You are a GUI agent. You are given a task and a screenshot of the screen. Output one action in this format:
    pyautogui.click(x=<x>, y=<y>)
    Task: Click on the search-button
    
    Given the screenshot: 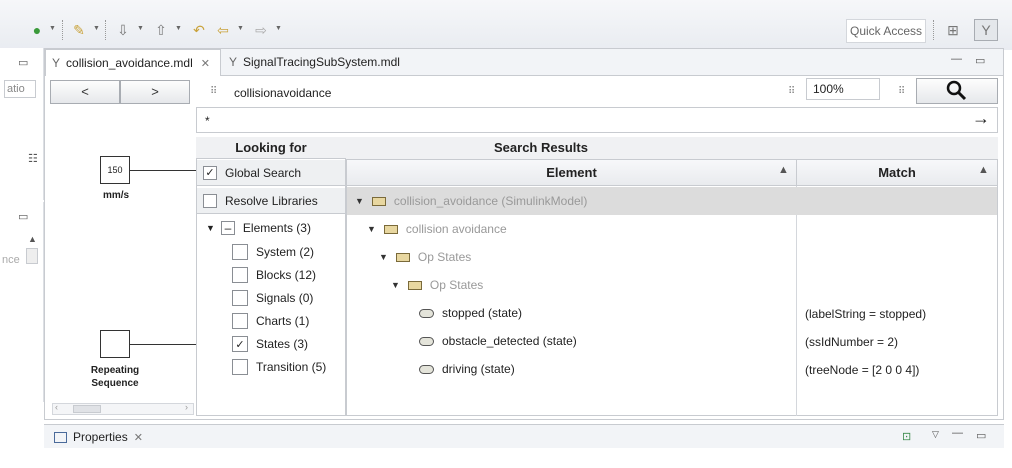 What is the action you would take?
    pyautogui.click(x=957, y=91)
    